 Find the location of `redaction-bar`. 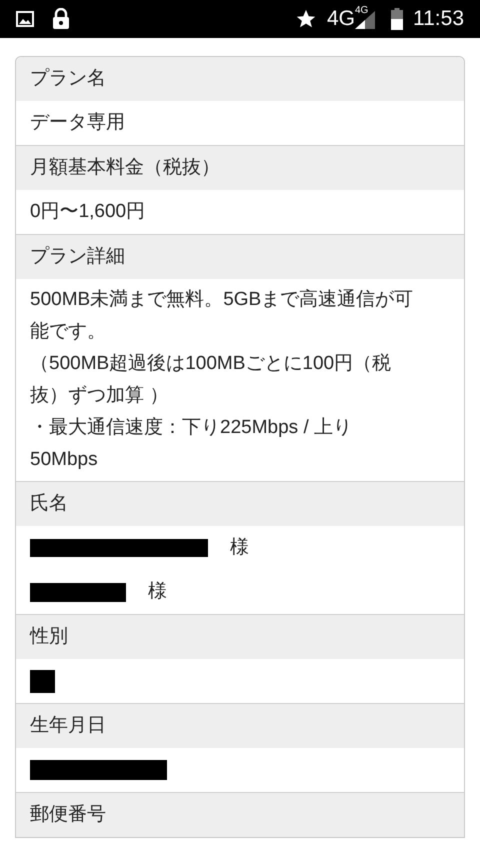

redaction-bar is located at coordinates (42, 681).